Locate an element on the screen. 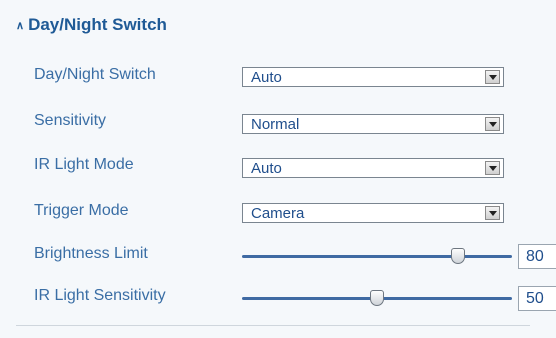 This screenshot has height=338, width=556. sensitivity-label: Sensitivity is located at coordinates (70, 120).